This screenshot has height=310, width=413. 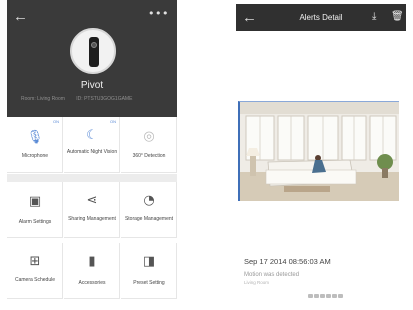 I want to click on detection-360-button: ◎ 360° Detection, so click(x=149, y=145).